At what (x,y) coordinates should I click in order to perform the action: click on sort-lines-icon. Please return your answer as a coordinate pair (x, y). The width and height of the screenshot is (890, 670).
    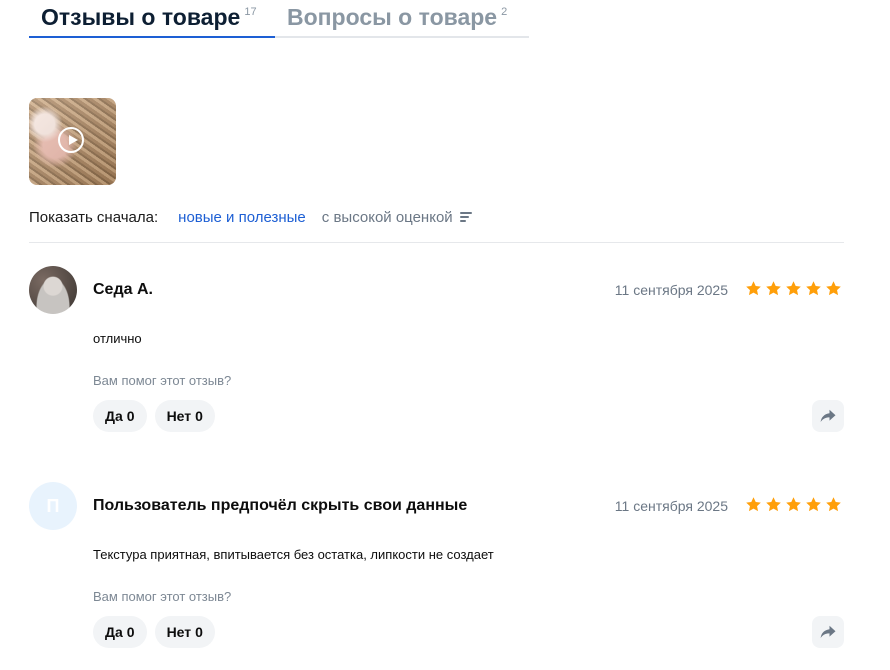
    Looking at the image, I should click on (465, 217).